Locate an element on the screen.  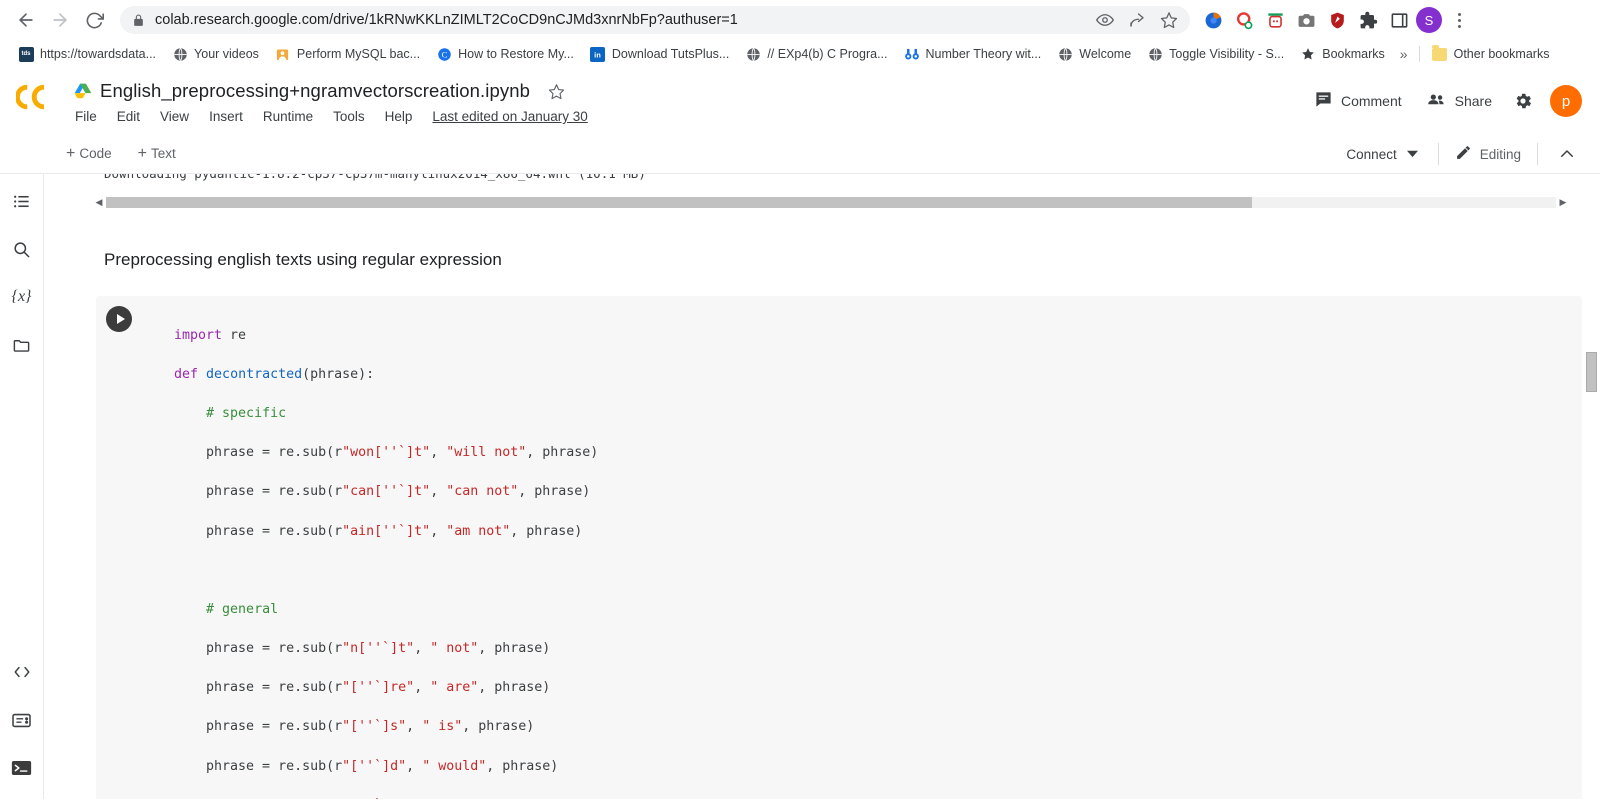
page-vertical-scrollbar is located at coordinates (1592, 486).